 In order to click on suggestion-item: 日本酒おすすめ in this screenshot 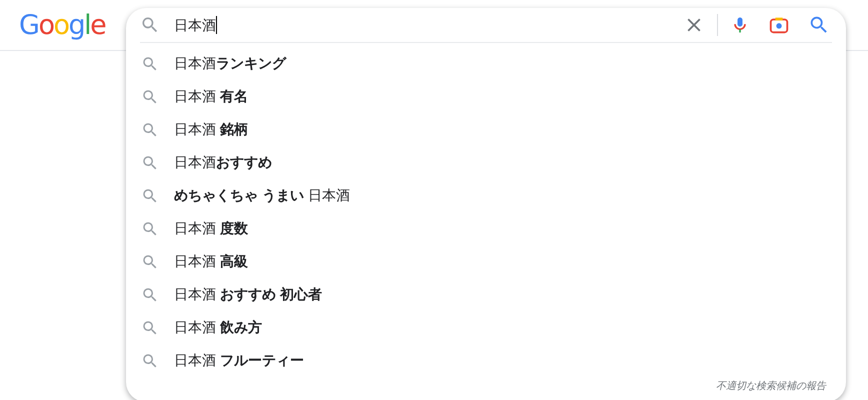, I will do `click(223, 162)`.